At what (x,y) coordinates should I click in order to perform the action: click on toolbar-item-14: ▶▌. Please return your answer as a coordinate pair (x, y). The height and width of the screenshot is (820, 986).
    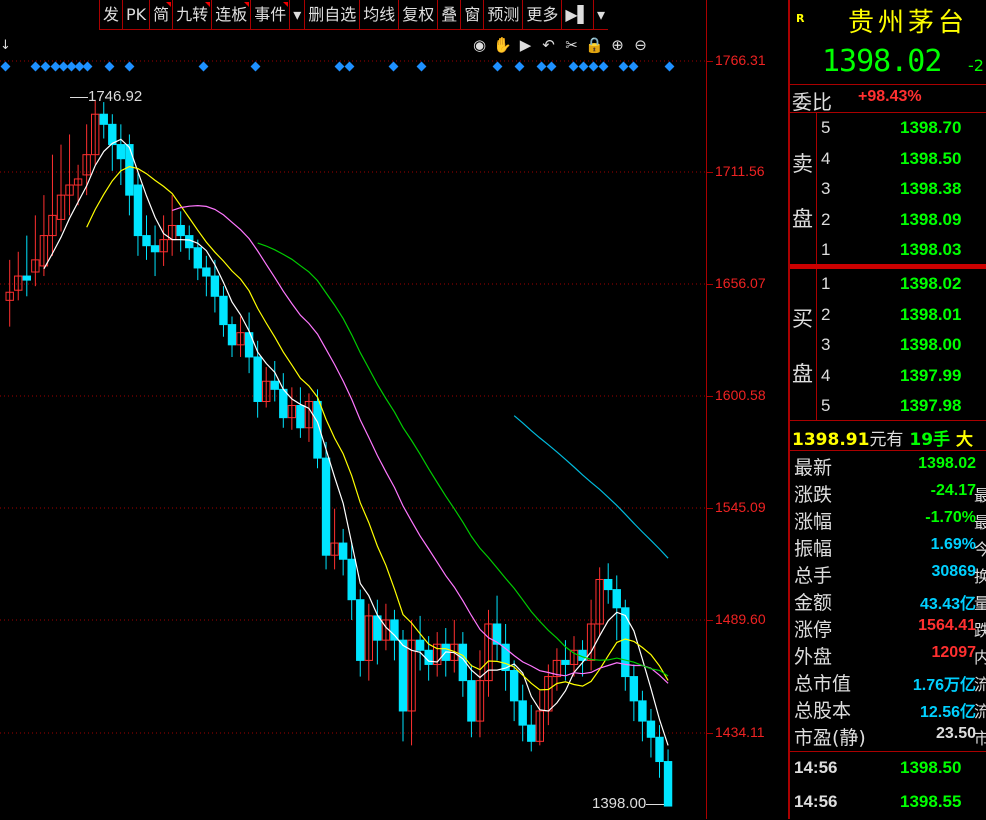
    Looking at the image, I should click on (577, 14).